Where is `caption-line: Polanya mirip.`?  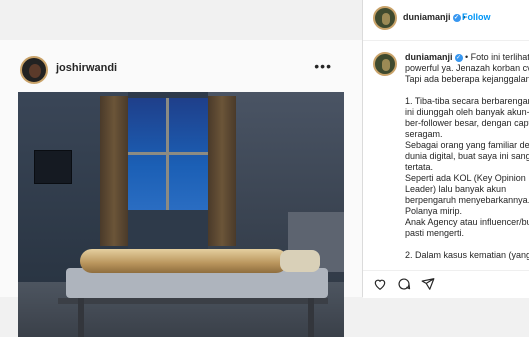
caption-line: Polanya mirip. is located at coordinates (434, 211).